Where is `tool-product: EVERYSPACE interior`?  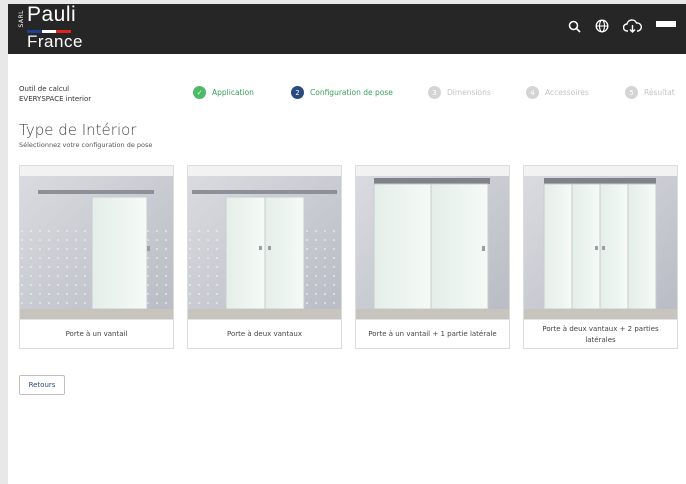
tool-product: EVERYSPACE interior is located at coordinates (55, 99).